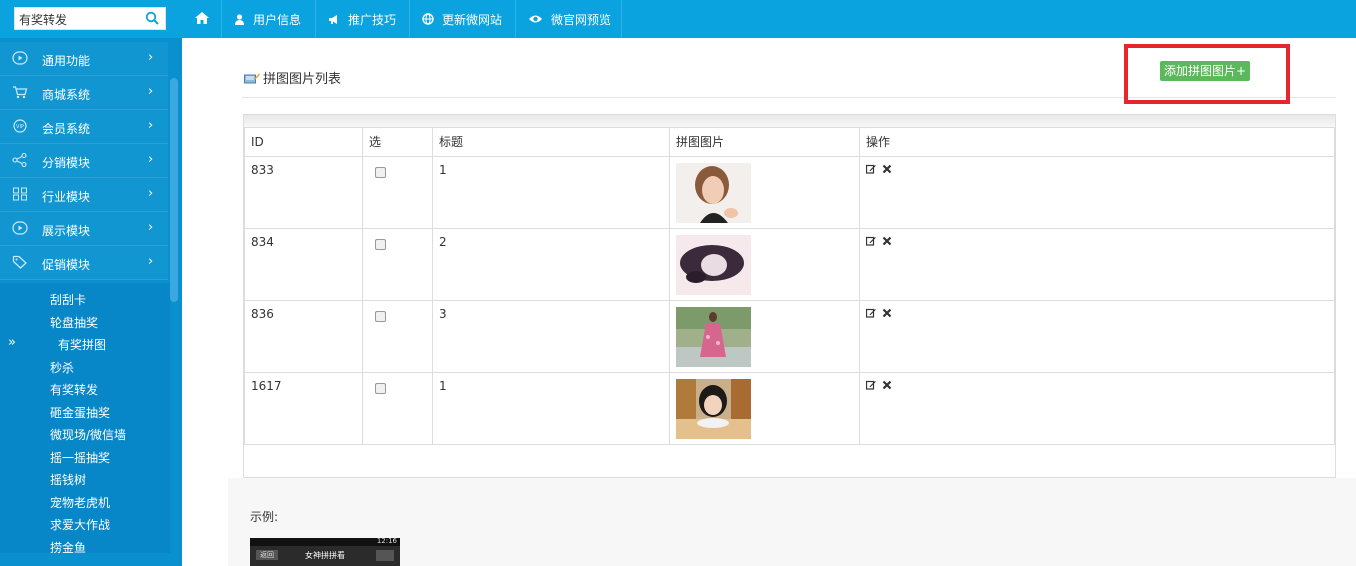  What do you see at coordinates (20, 195) in the screenshot?
I see `grid-icon` at bounding box center [20, 195].